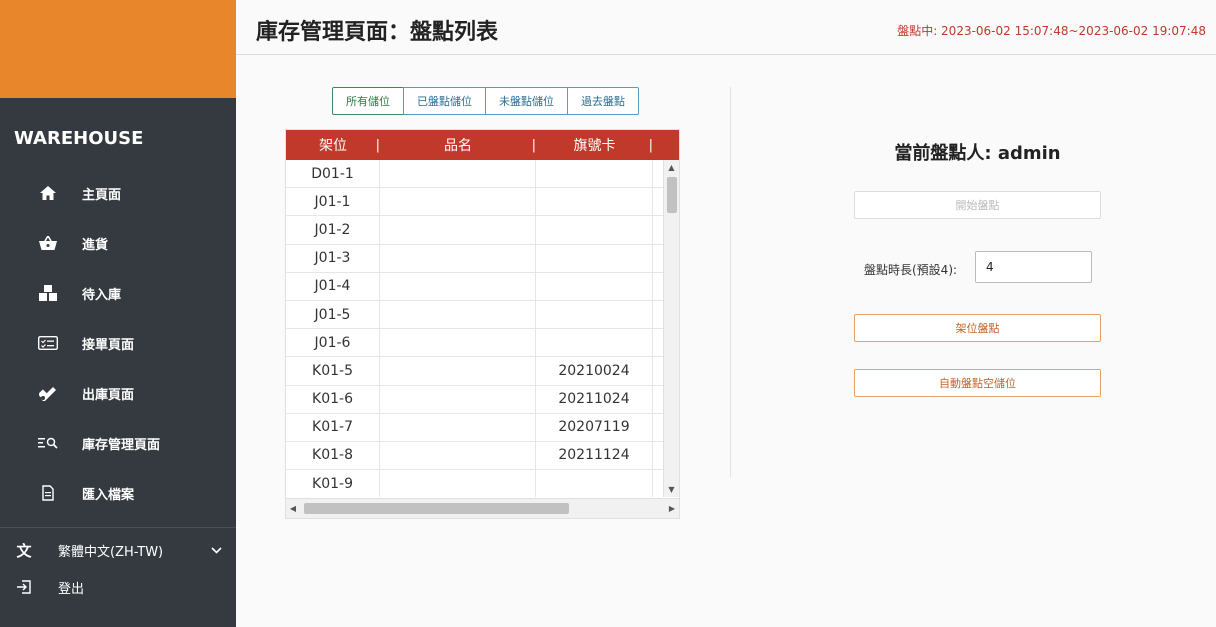 This screenshot has height=627, width=1216. What do you see at coordinates (672, 508) in the screenshot?
I see `scroll-right-icon: ▶` at bounding box center [672, 508].